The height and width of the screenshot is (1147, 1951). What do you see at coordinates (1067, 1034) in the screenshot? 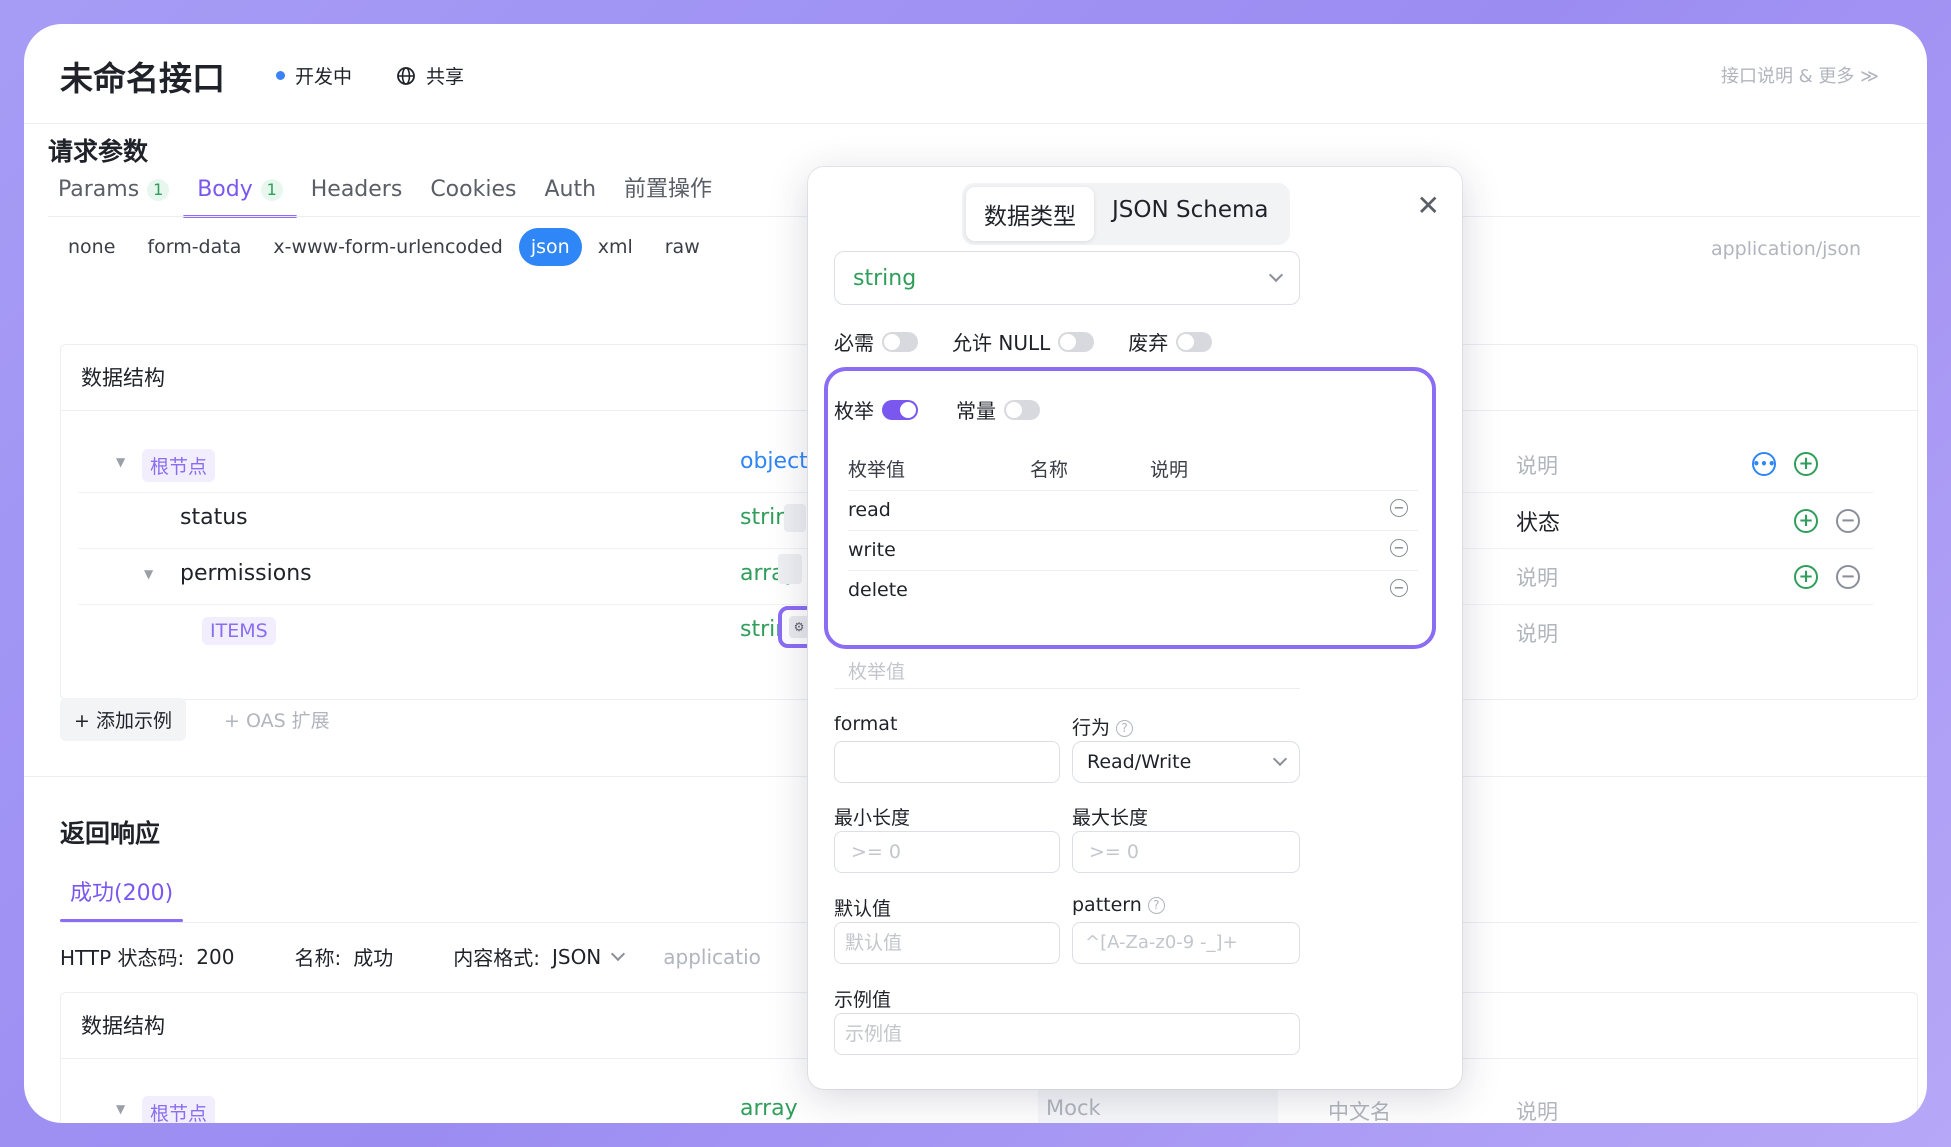
I see `example-input: 示例值` at bounding box center [1067, 1034].